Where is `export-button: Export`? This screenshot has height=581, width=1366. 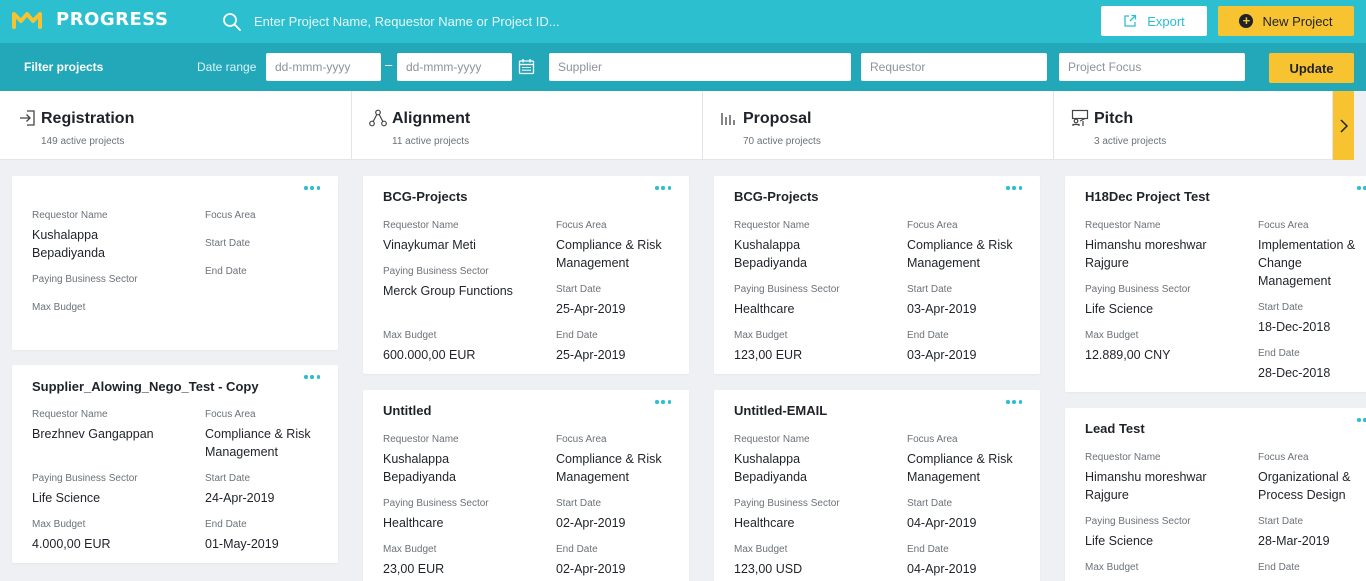
export-button: Export is located at coordinates (1154, 21).